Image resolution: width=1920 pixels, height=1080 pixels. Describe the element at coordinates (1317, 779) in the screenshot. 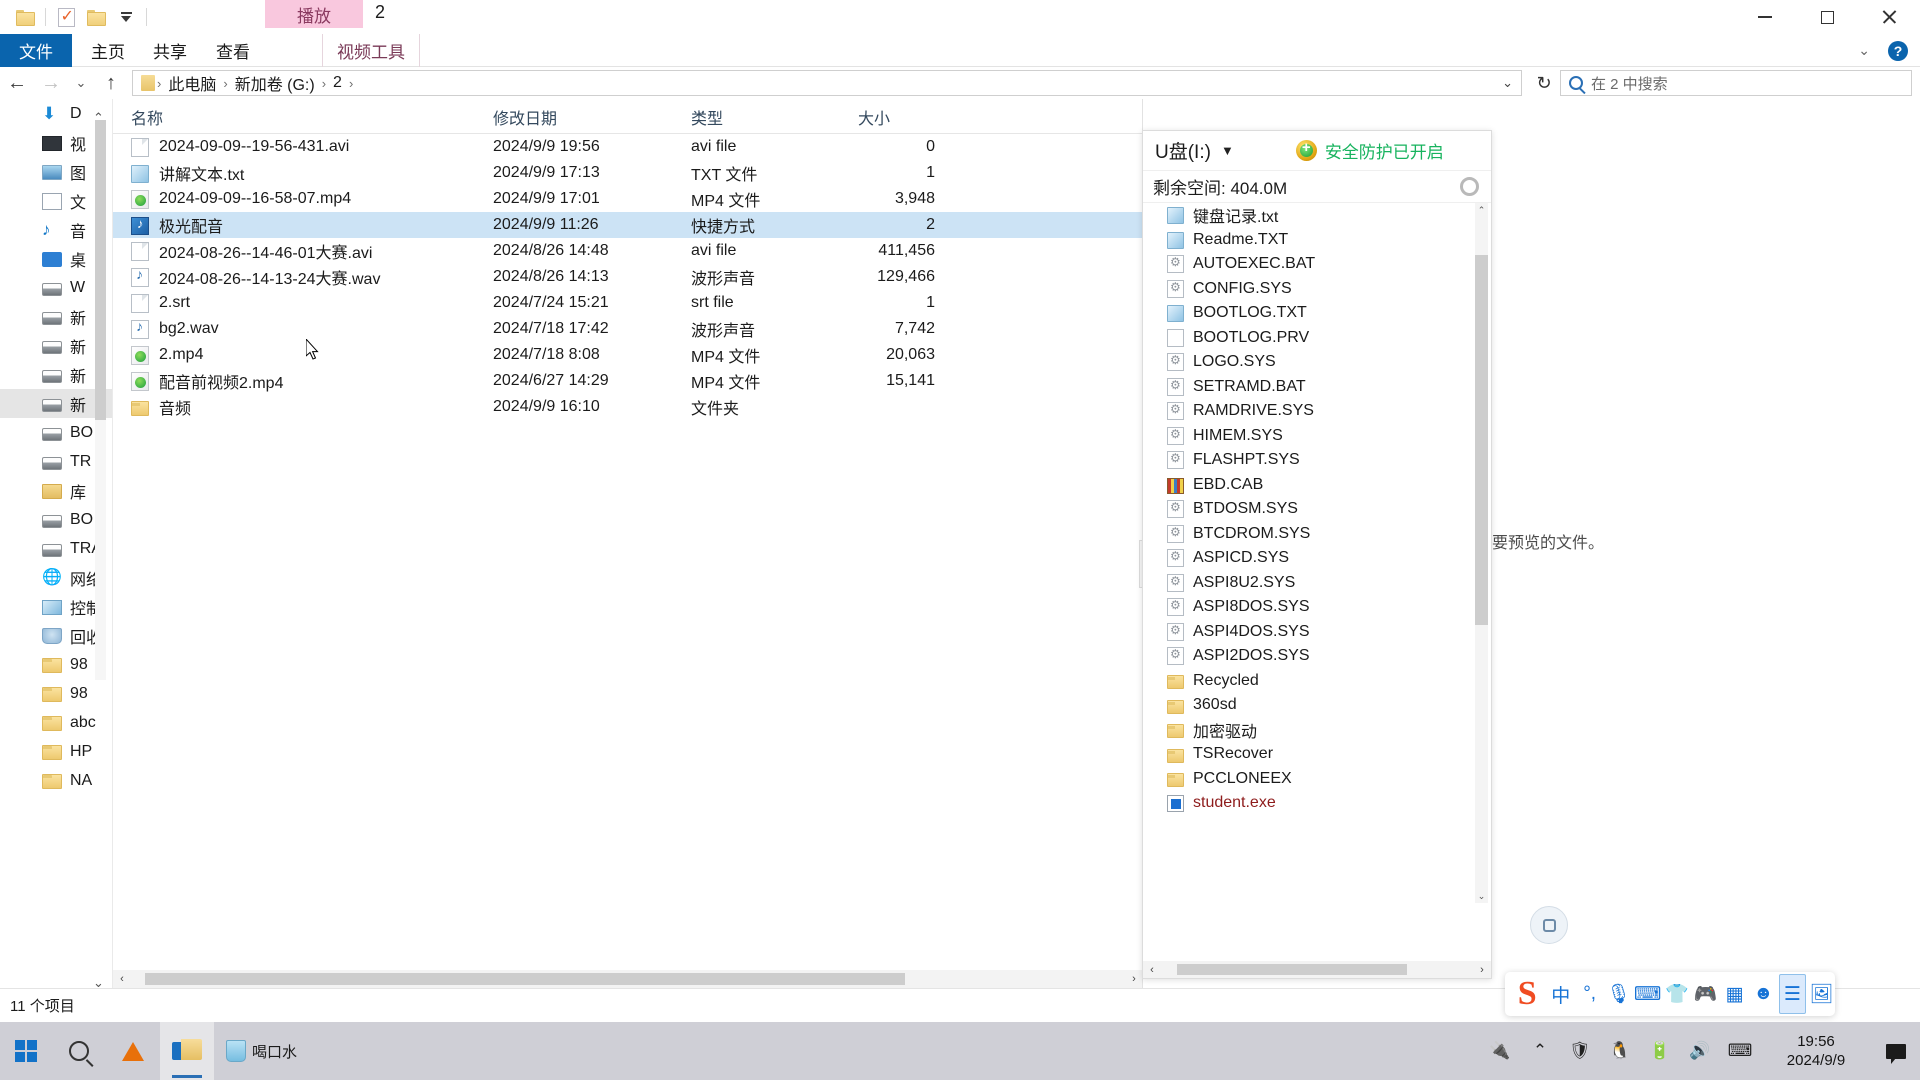

I see `list-item: PCCLONEEX` at that location.